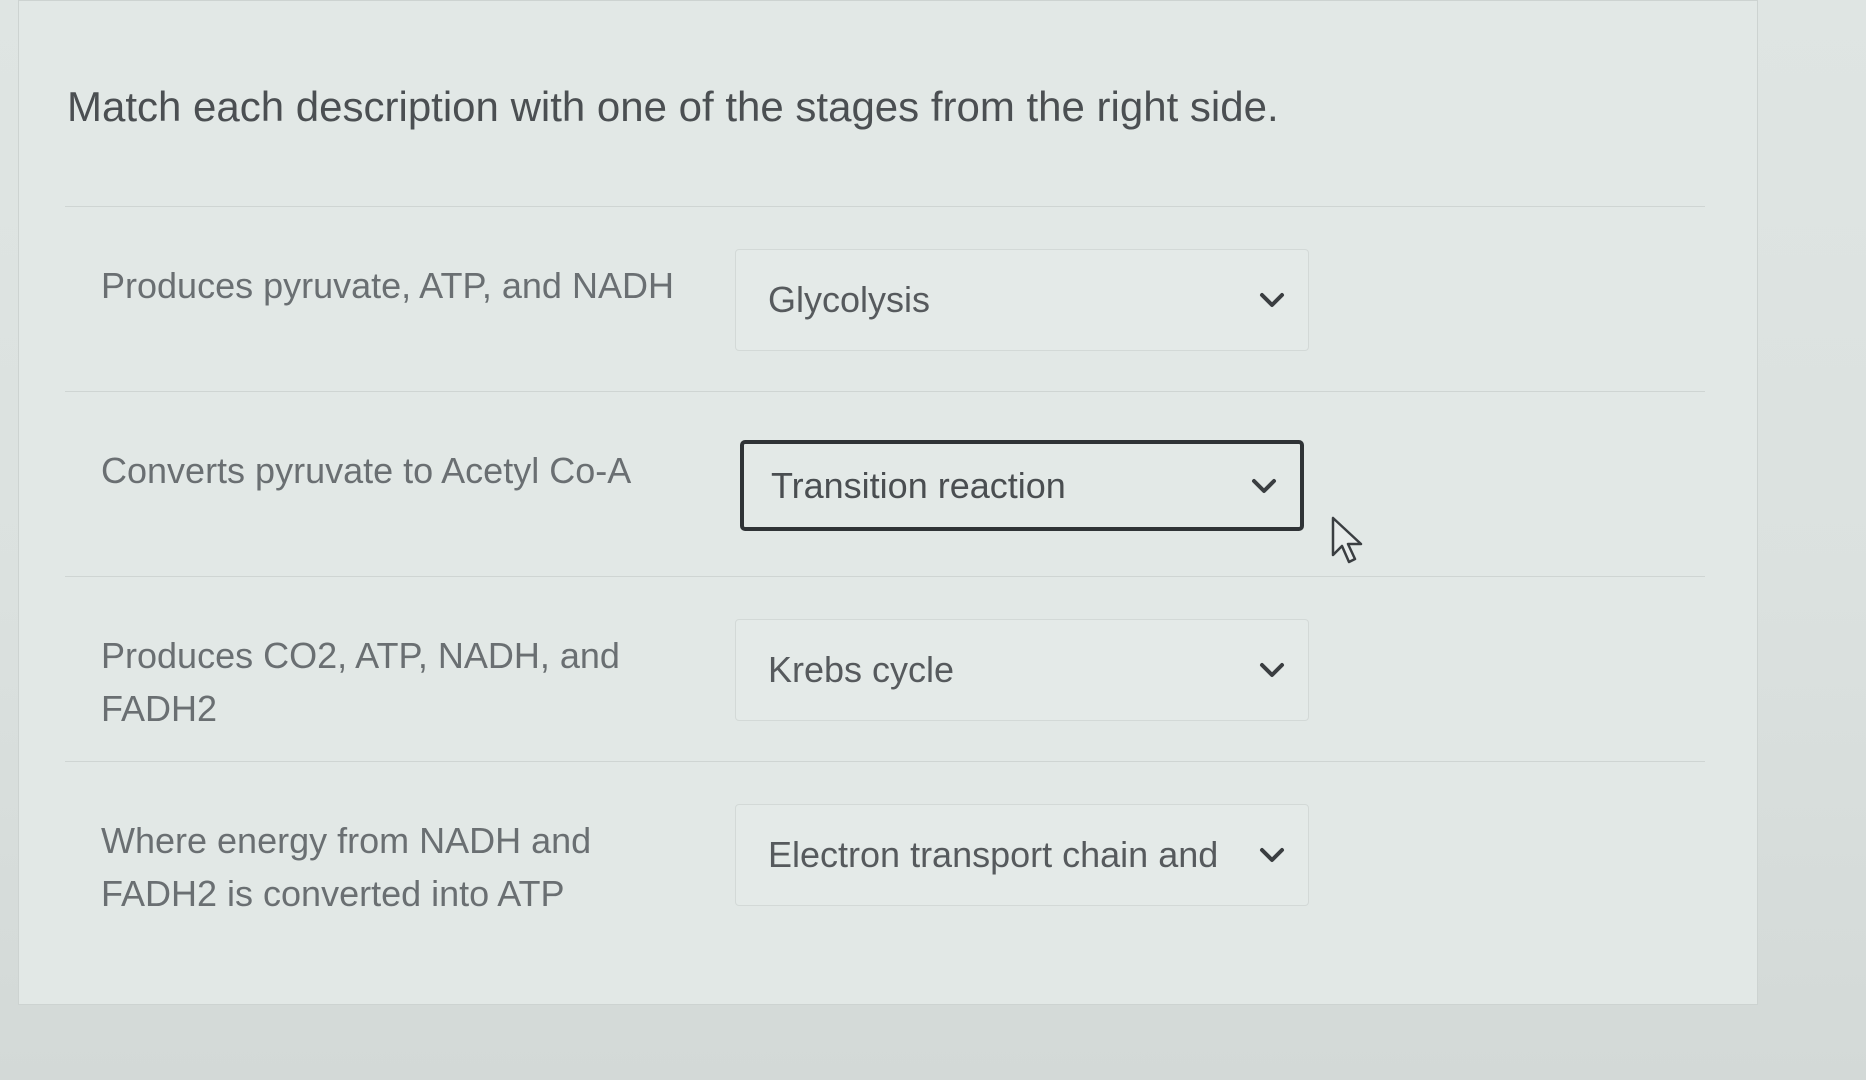 The height and width of the screenshot is (1080, 1866). Describe the element at coordinates (1022, 670) in the screenshot. I see `stage-select-dropdown: Krebs cycle` at that location.